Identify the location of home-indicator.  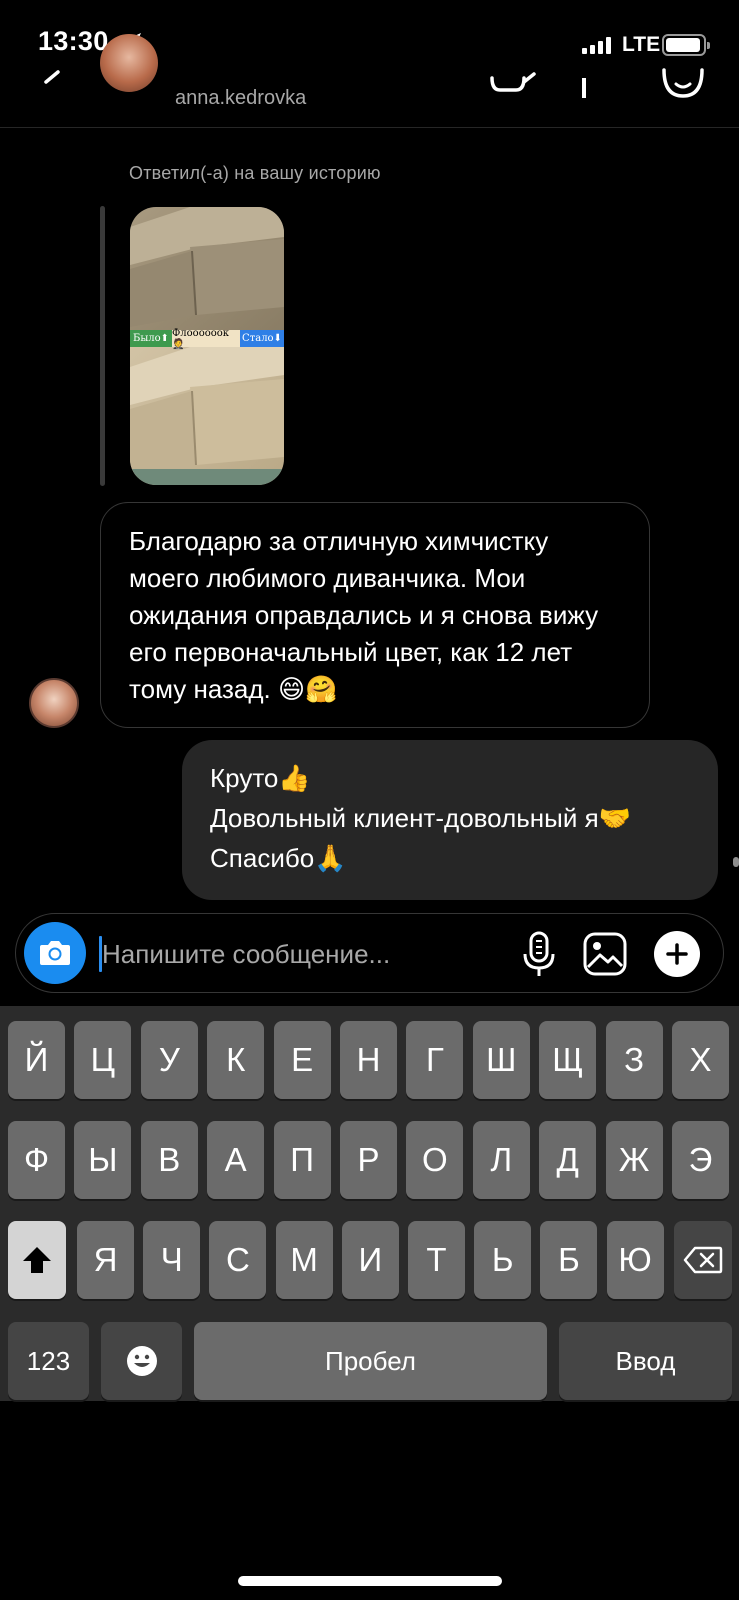
(370, 1581).